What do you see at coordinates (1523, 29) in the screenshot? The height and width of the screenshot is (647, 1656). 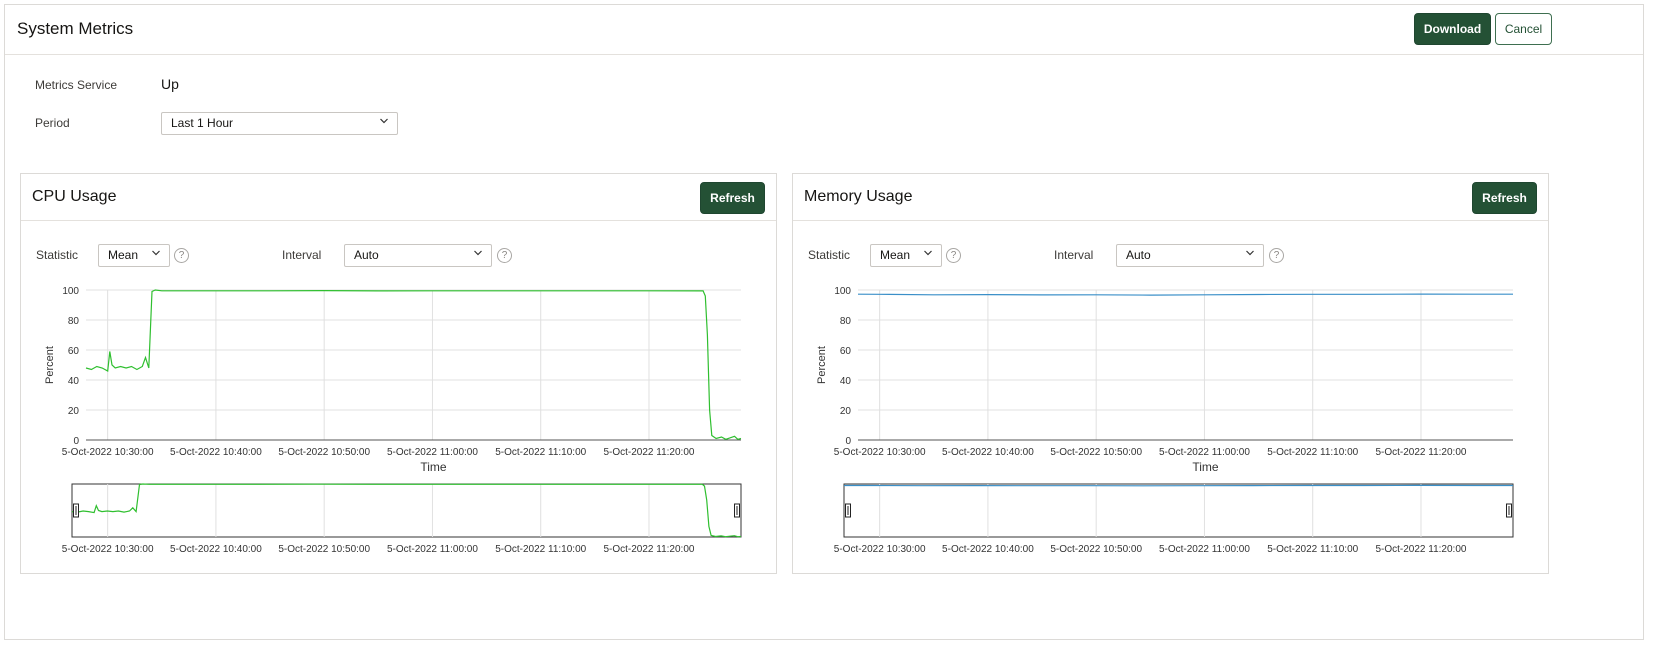 I see `cancel-button: Cancel` at bounding box center [1523, 29].